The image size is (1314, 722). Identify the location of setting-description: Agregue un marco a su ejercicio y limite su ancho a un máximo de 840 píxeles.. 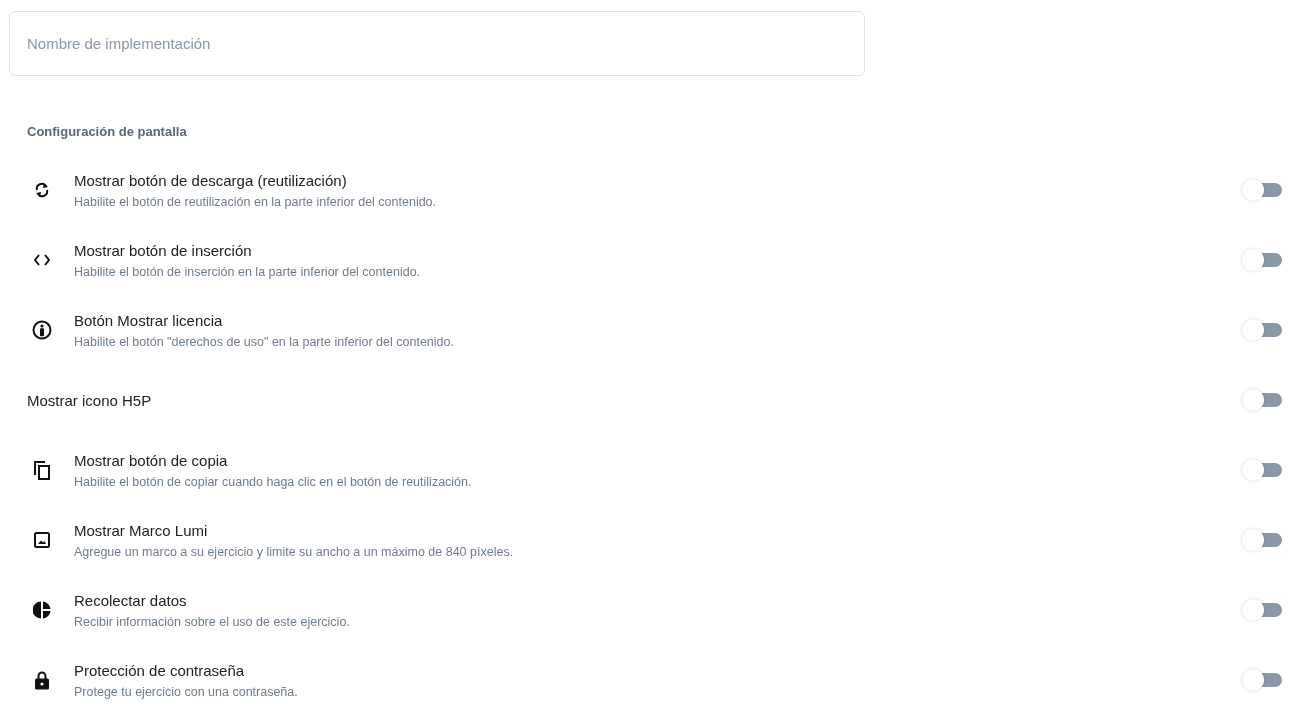
(294, 551).